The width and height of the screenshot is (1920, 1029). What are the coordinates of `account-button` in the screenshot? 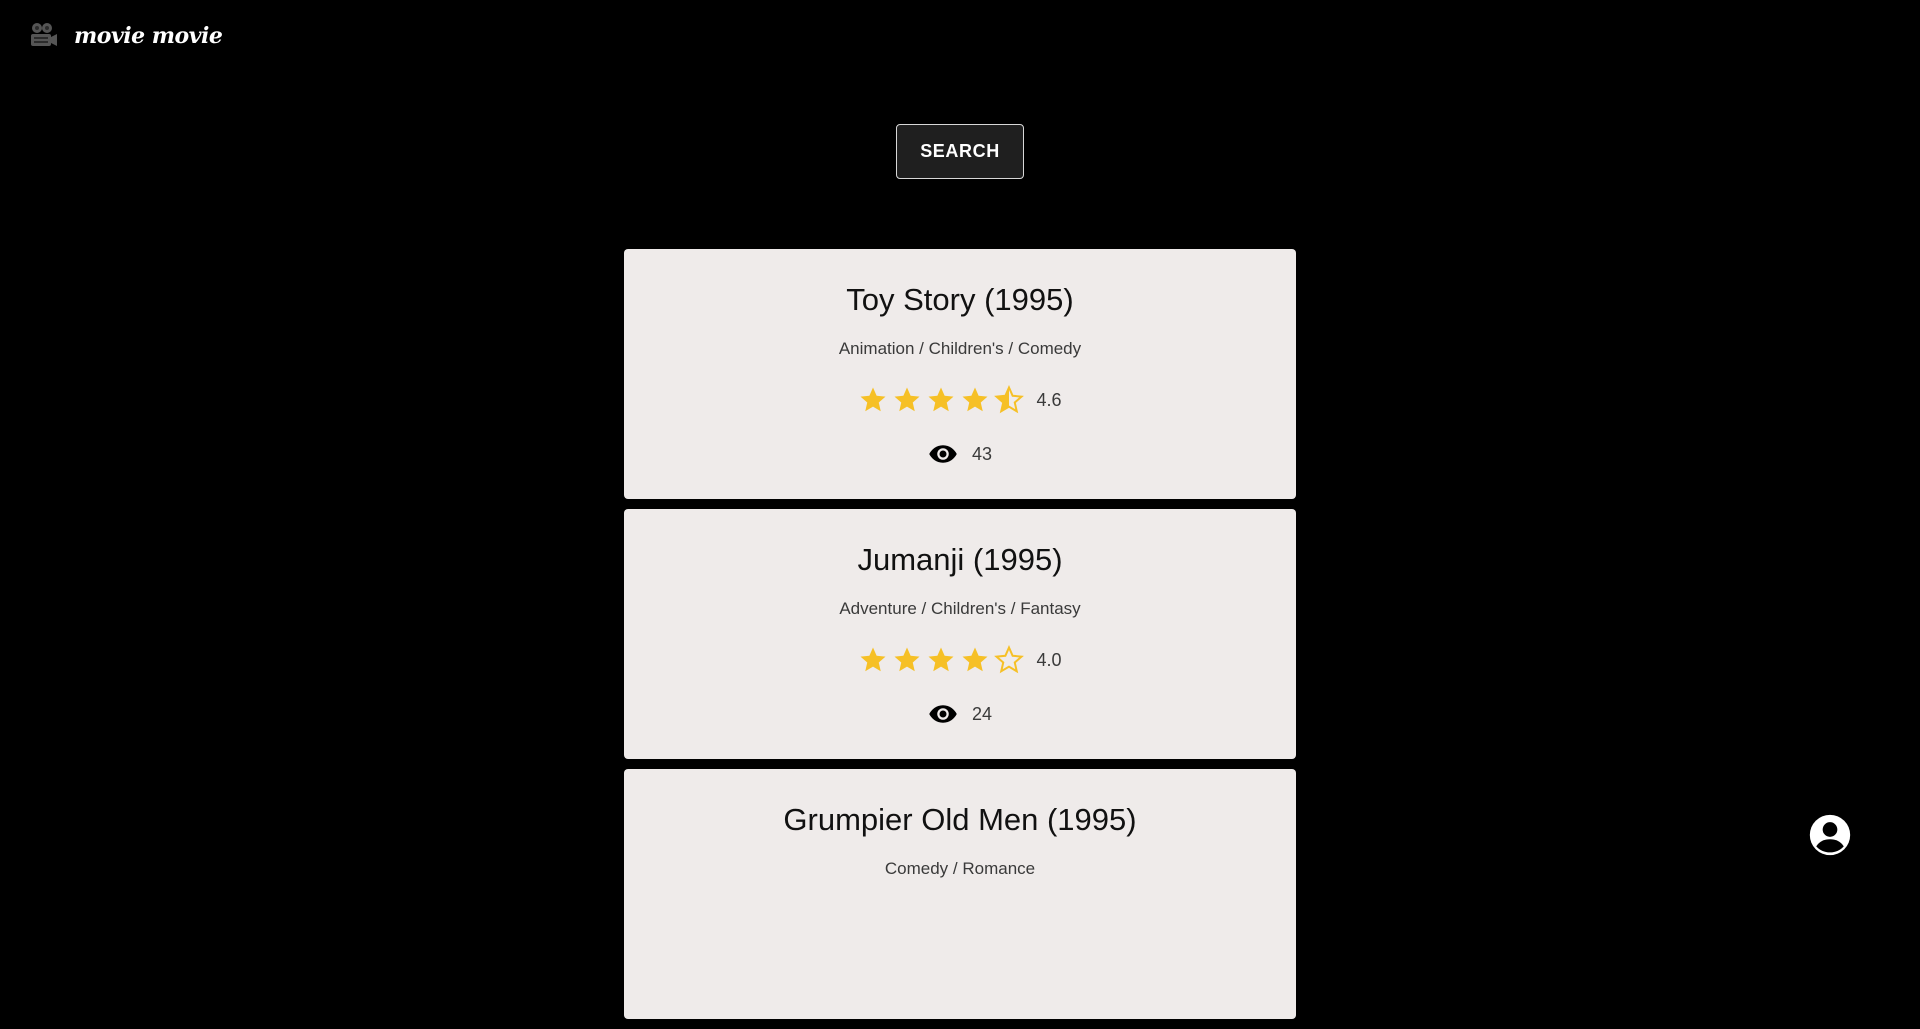 It's located at (1830, 835).